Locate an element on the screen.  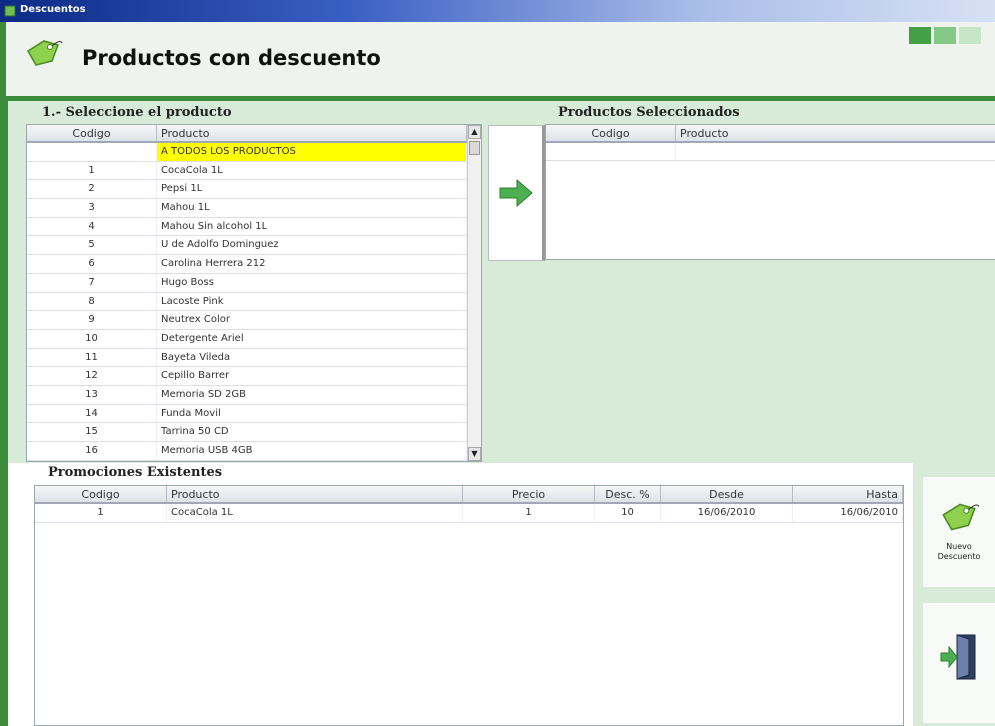
product-name: Lacoste Pink is located at coordinates (312, 301).